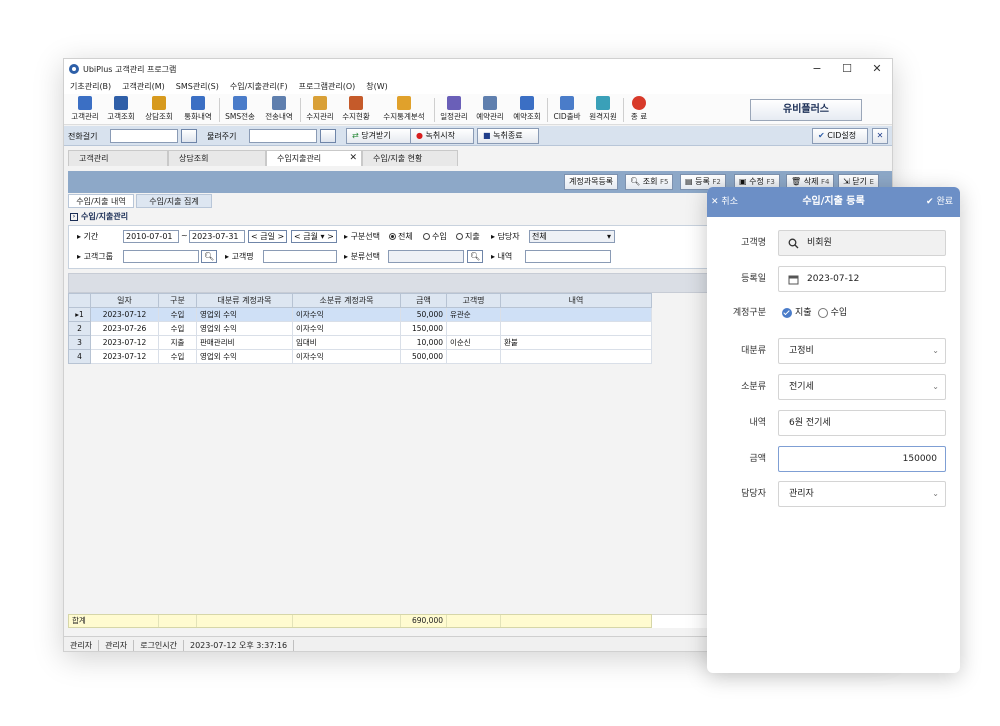  Describe the element at coordinates (473, 314) in the screenshot. I see `cell-customer: 유관순` at that location.